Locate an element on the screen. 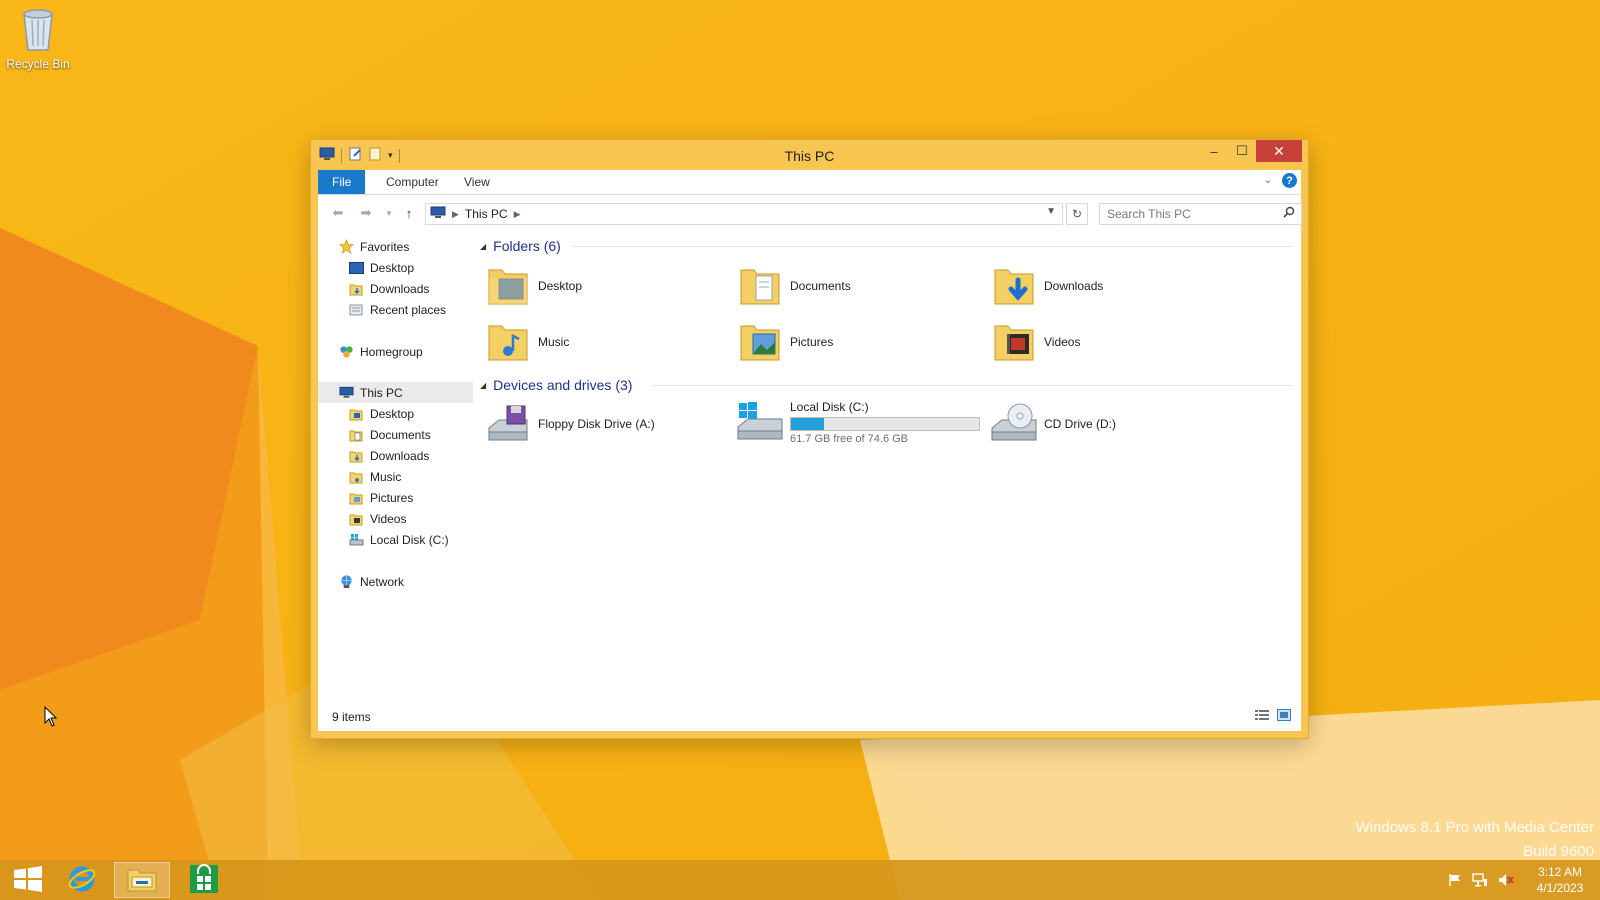  folder-tile-music: Music is located at coordinates (606, 342).